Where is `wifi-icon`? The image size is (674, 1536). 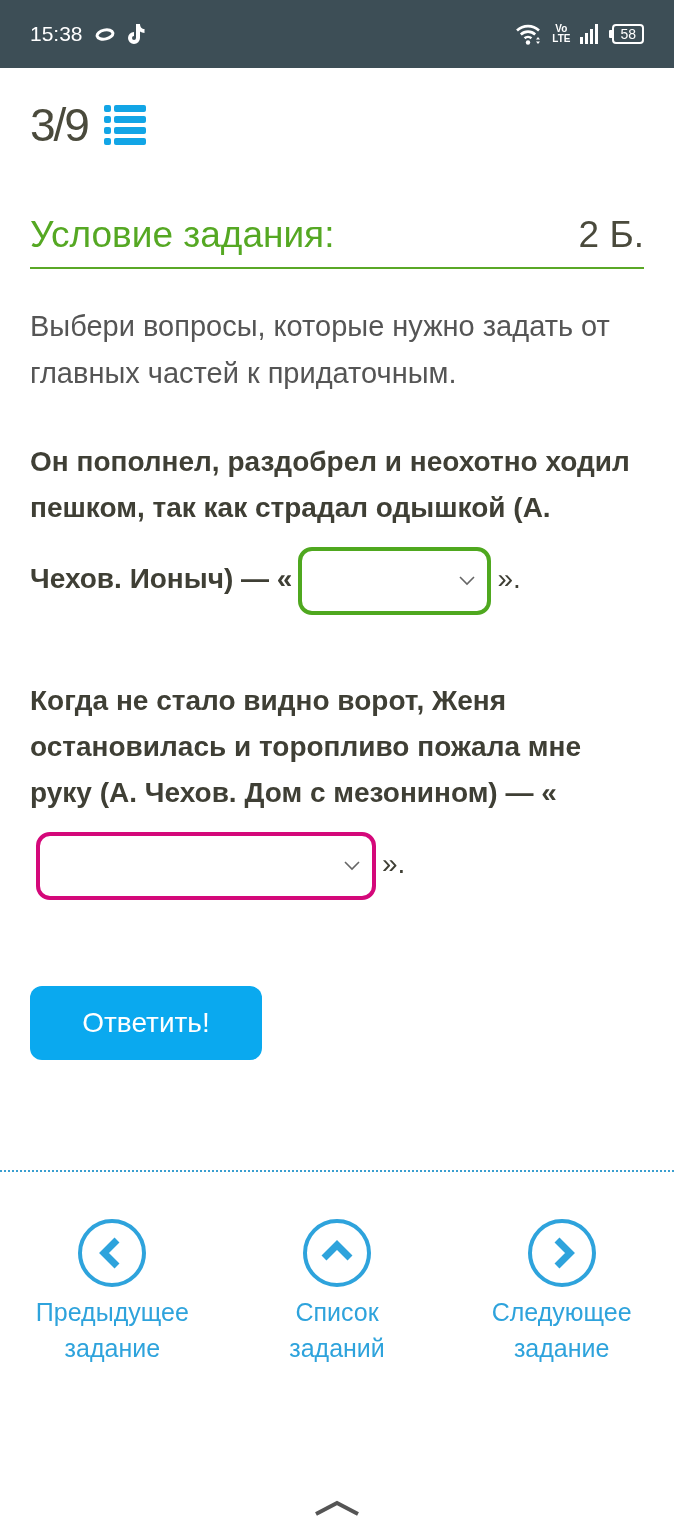 wifi-icon is located at coordinates (529, 34).